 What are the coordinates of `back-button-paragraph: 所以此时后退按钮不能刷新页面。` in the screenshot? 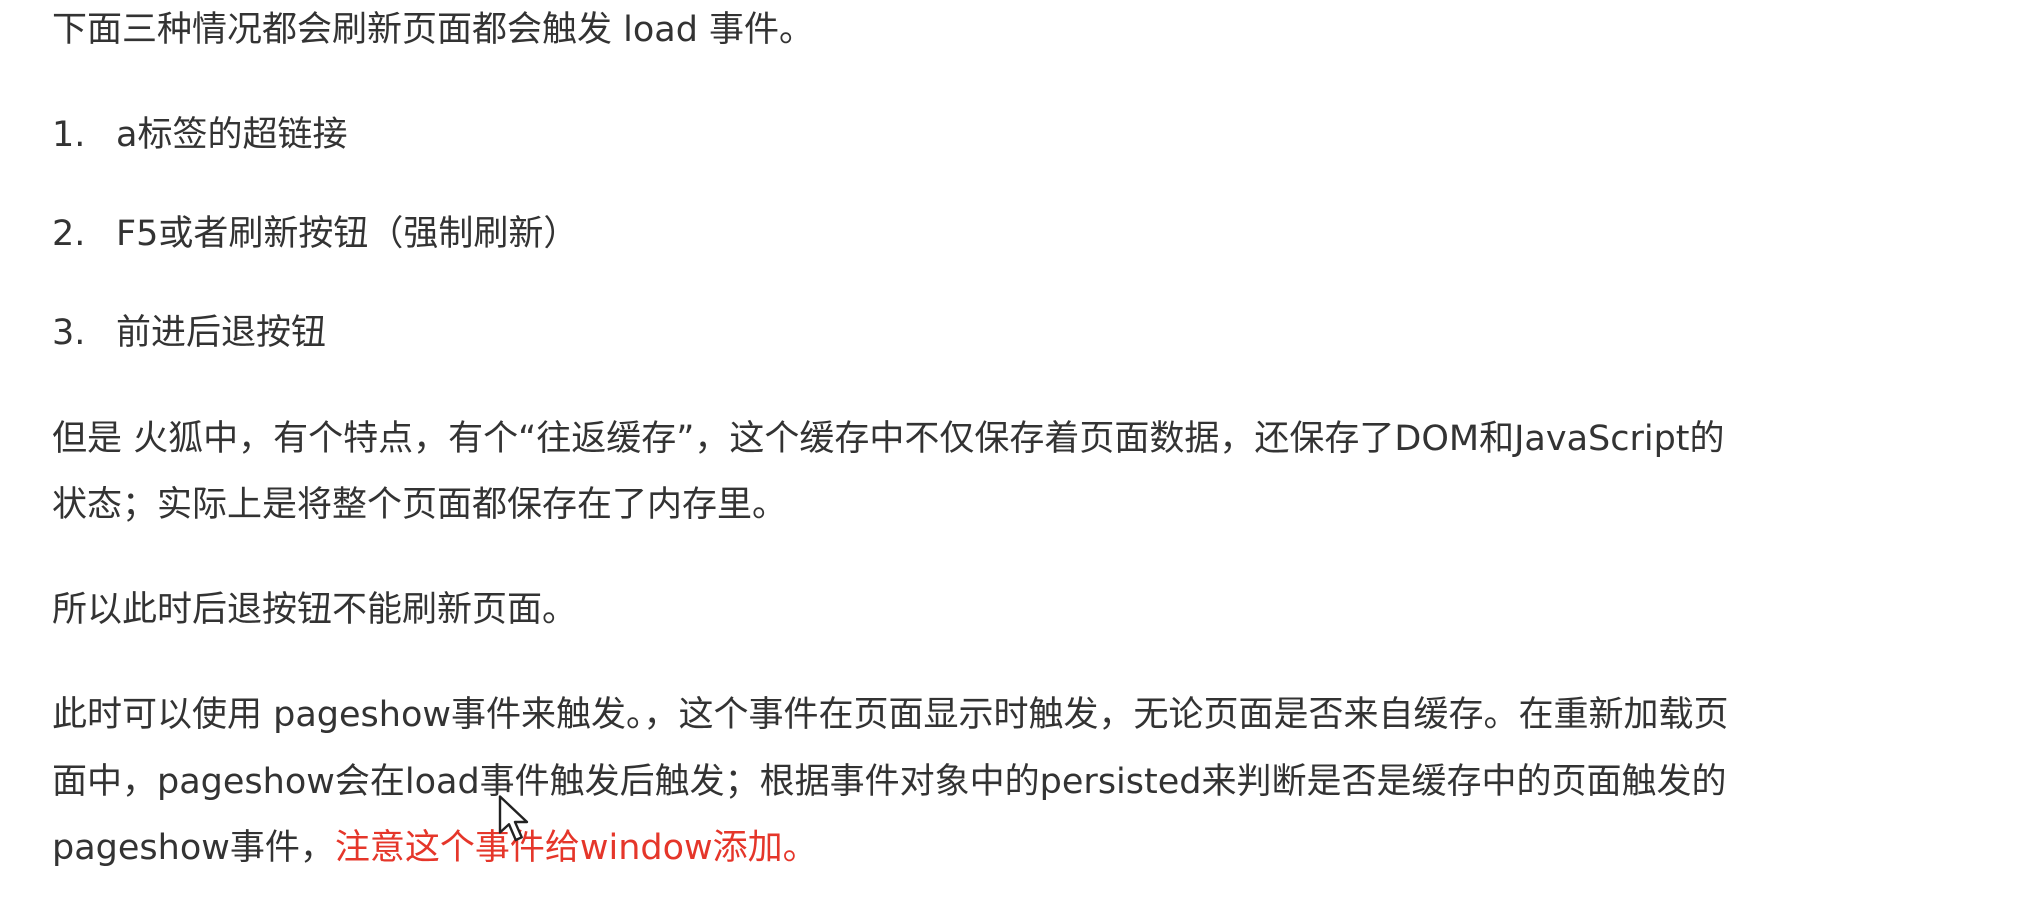 It's located at (315, 610).